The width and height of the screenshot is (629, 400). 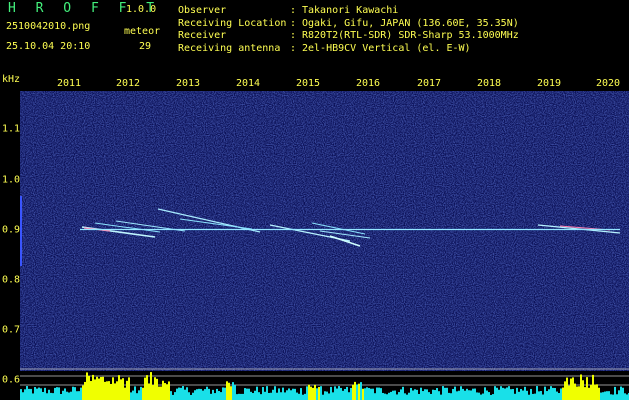 What do you see at coordinates (386, 48) in the screenshot?
I see `info-value: 2el-HB9CV Vertical (el. E-W)` at bounding box center [386, 48].